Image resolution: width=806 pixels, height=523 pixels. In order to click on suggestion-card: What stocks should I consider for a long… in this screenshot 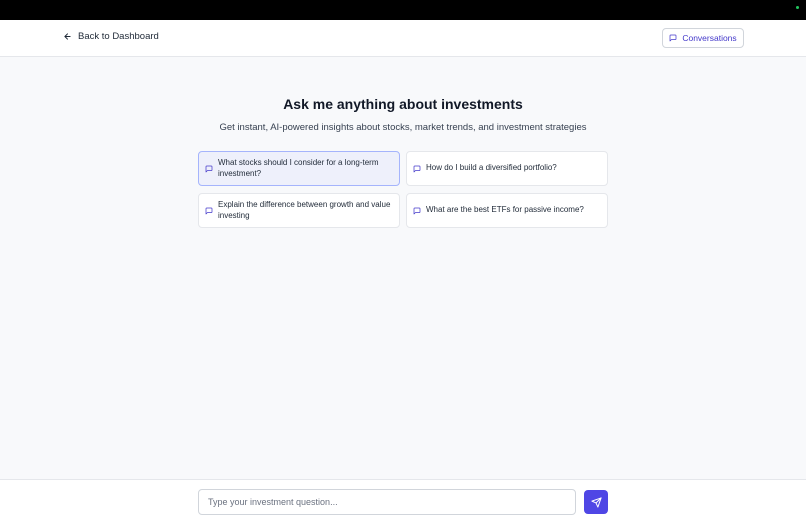, I will do `click(299, 168)`.